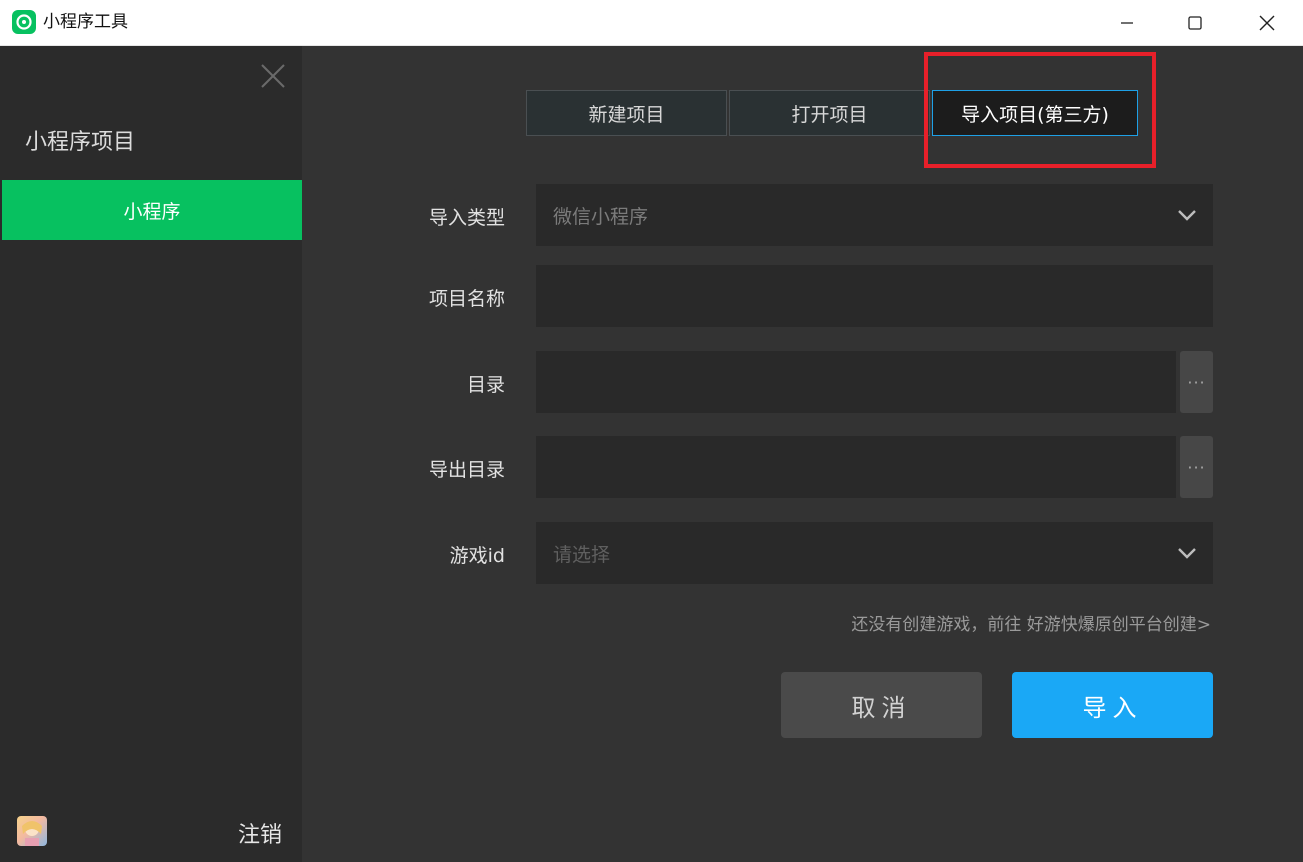 This screenshot has height=862, width=1303. What do you see at coordinates (874, 553) in the screenshot?
I see `game-id-select: 请选择` at bounding box center [874, 553].